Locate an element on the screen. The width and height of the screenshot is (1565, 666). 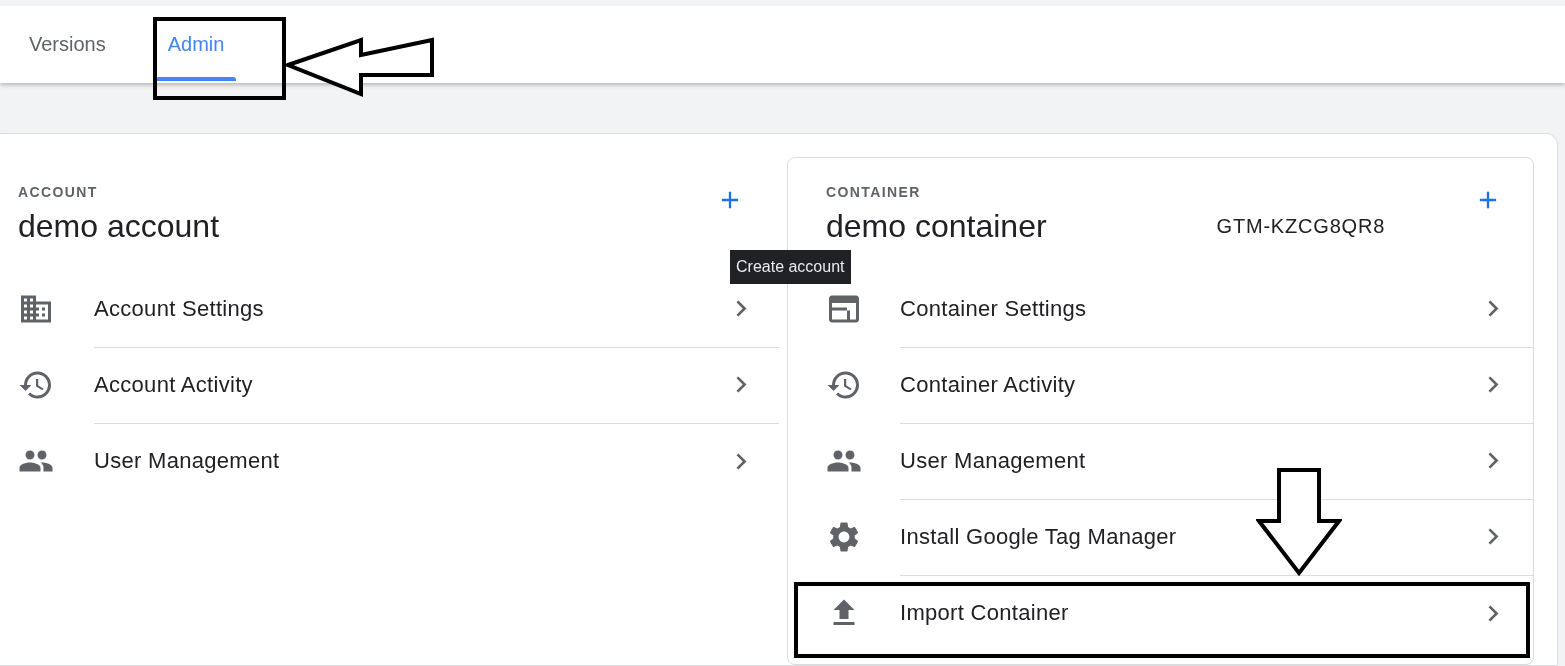
tooltip: Create account is located at coordinates (790, 267).